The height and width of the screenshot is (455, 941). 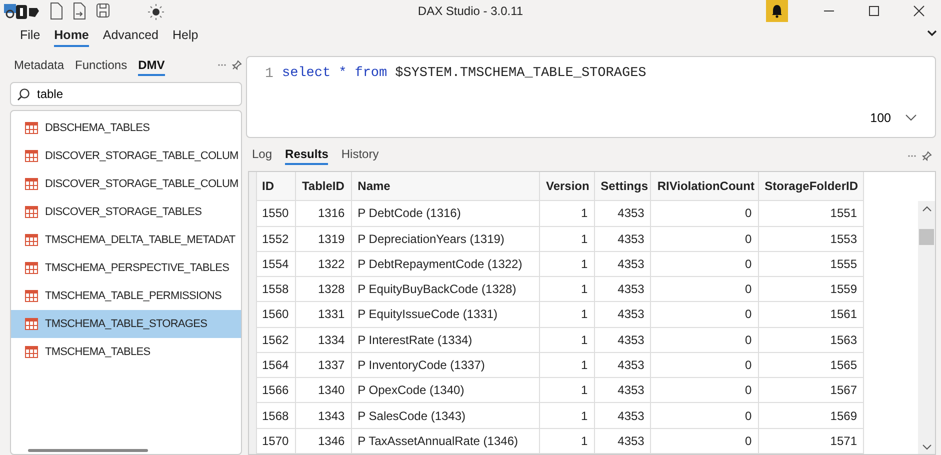 I want to click on column-header: Settings, so click(x=622, y=186).